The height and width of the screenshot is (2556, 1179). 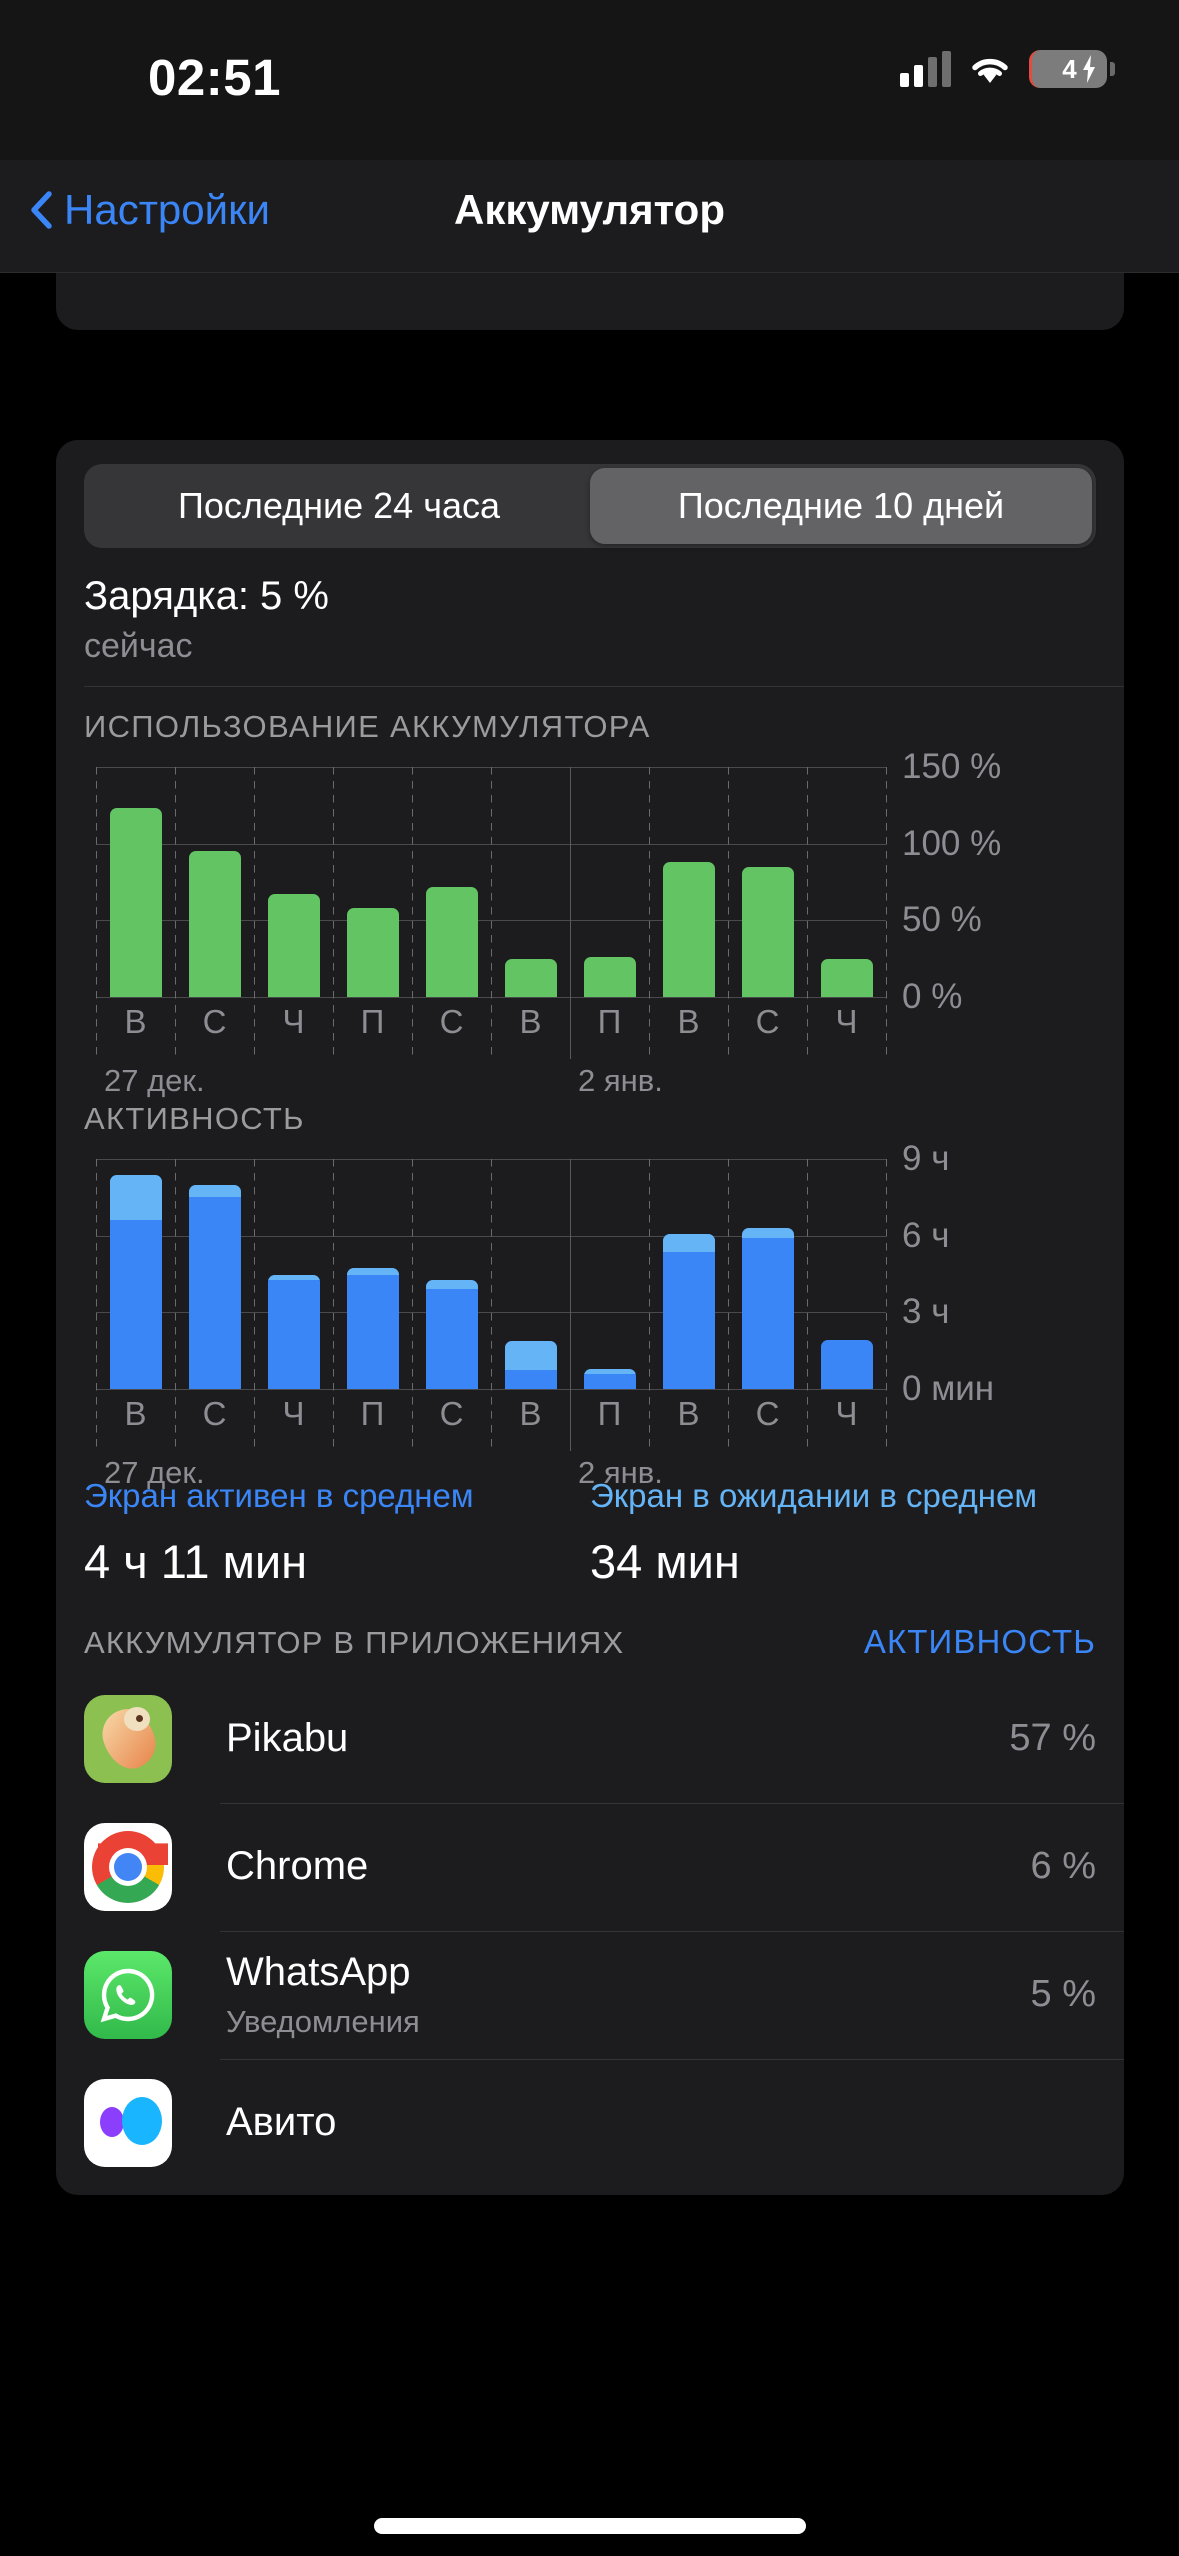 I want to click on app-percent: 5 %, so click(x=1063, y=1994).